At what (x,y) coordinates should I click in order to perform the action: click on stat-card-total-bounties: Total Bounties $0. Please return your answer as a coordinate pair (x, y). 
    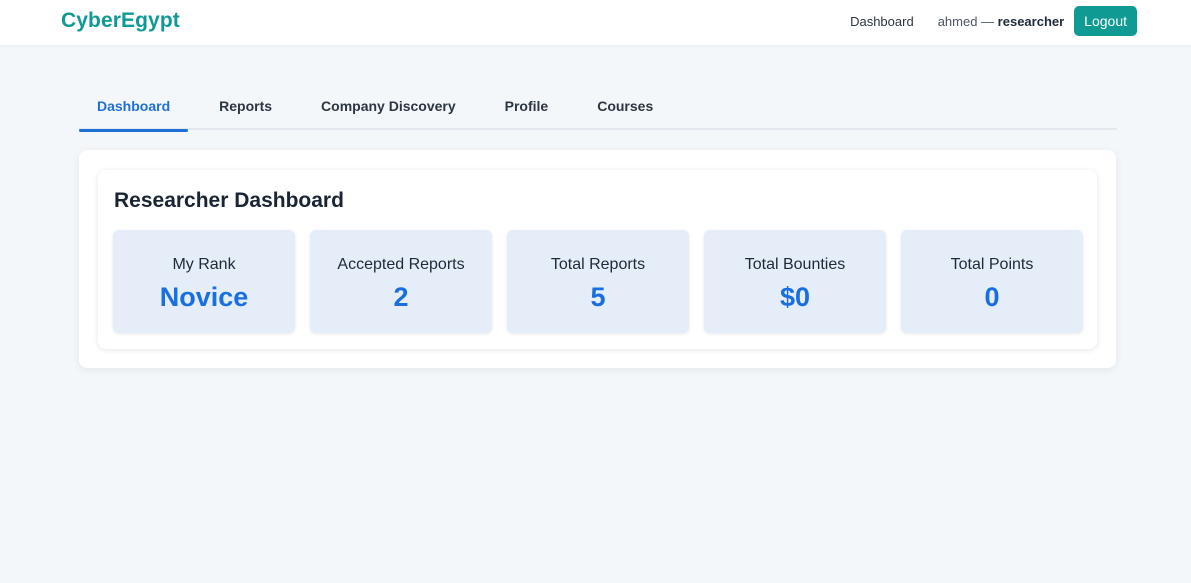
    Looking at the image, I should click on (795, 281).